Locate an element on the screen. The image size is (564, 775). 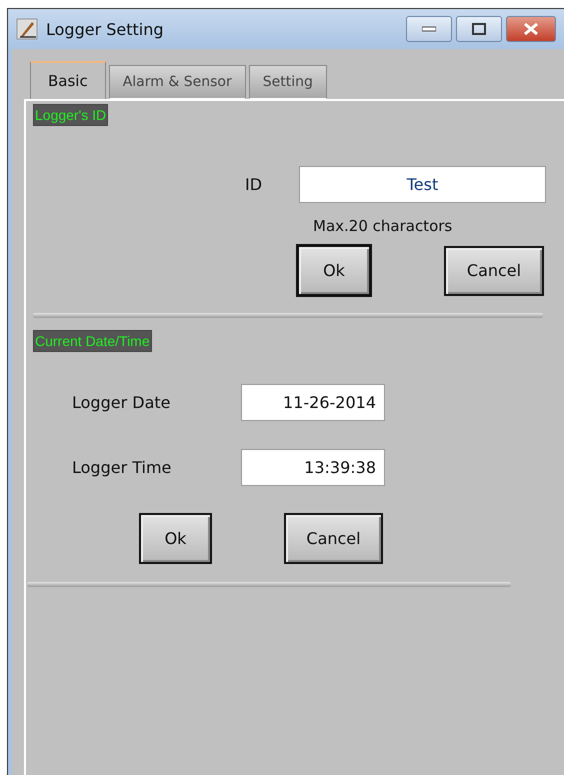
section-heading: Logger's ID is located at coordinates (70, 115).